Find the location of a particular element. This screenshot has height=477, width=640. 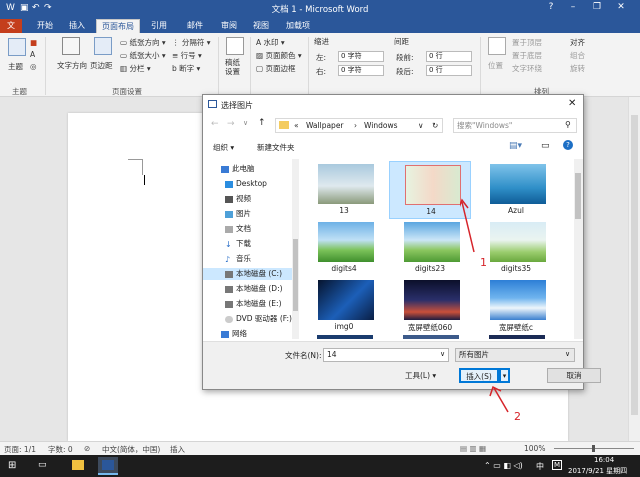

start-icon: ⊞ is located at coordinates (12, 465).